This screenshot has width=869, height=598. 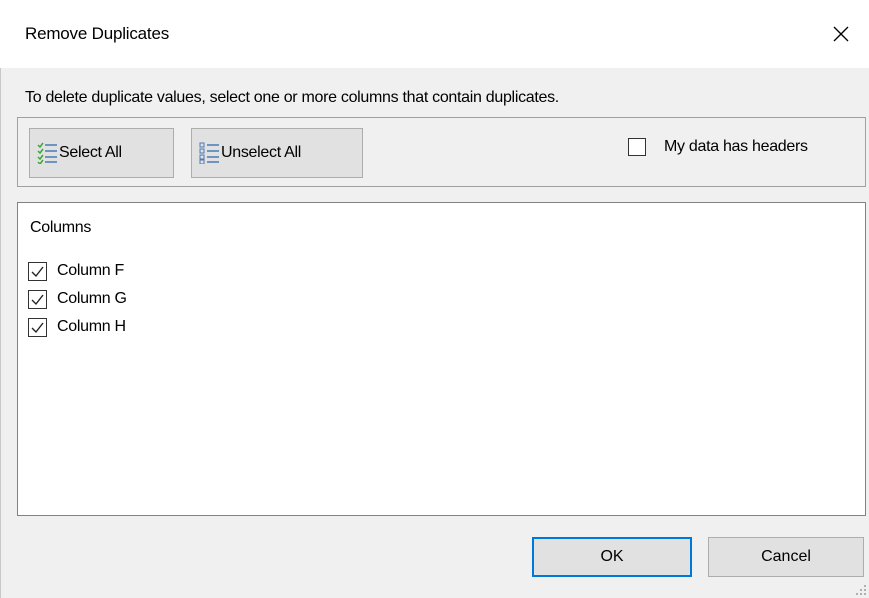 What do you see at coordinates (637, 147) in the screenshot?
I see `headers-checkbox` at bounding box center [637, 147].